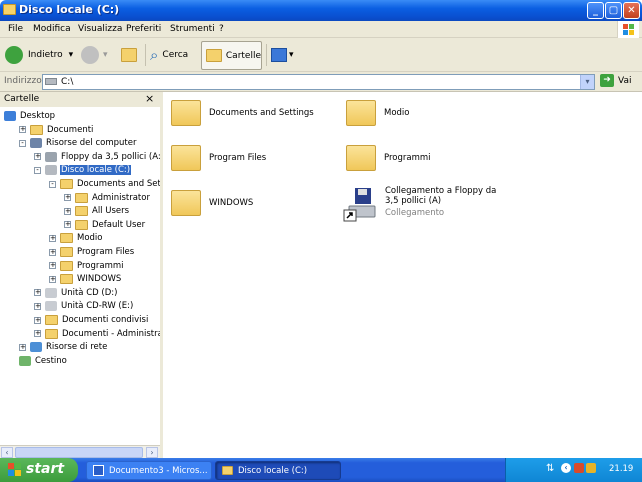  Describe the element at coordinates (242, 113) in the screenshot. I see `item-documents-and-settings: Documents and Settings` at that location.